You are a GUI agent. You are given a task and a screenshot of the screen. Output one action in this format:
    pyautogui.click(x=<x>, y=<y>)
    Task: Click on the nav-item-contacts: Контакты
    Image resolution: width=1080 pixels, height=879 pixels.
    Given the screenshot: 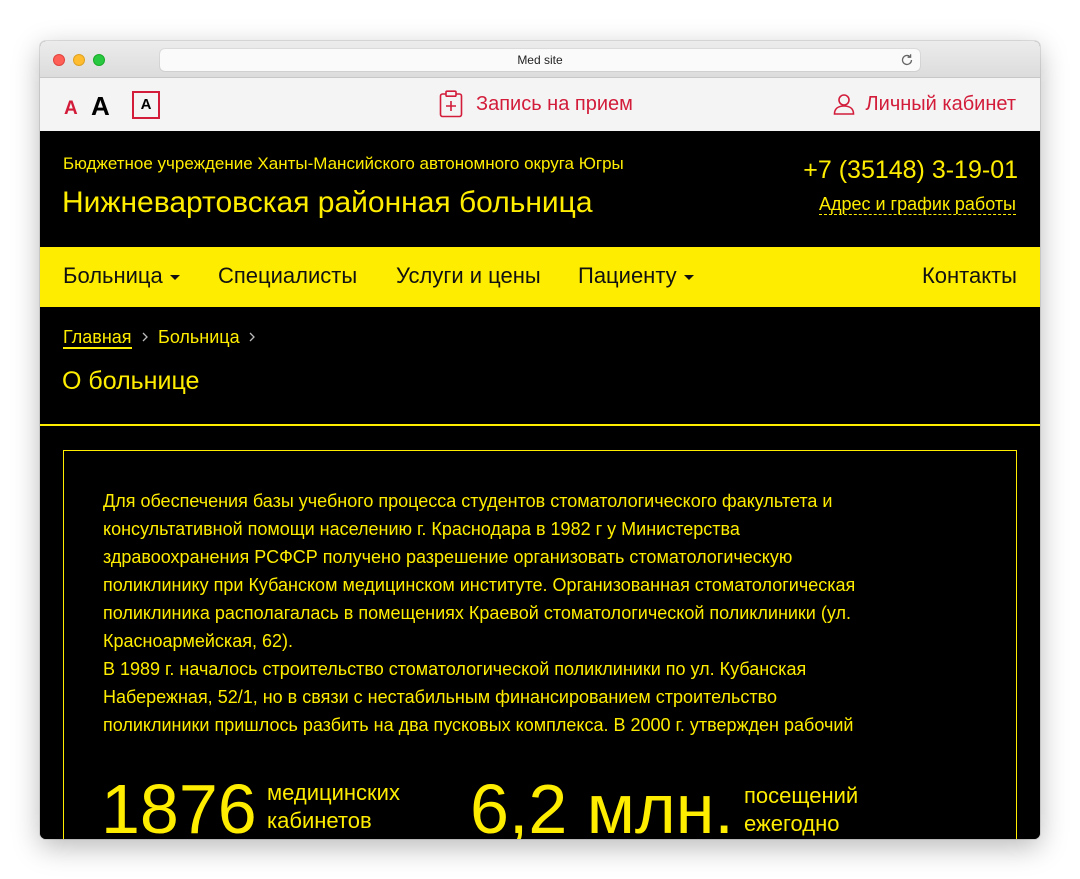 What is the action you would take?
    pyautogui.click(x=969, y=276)
    